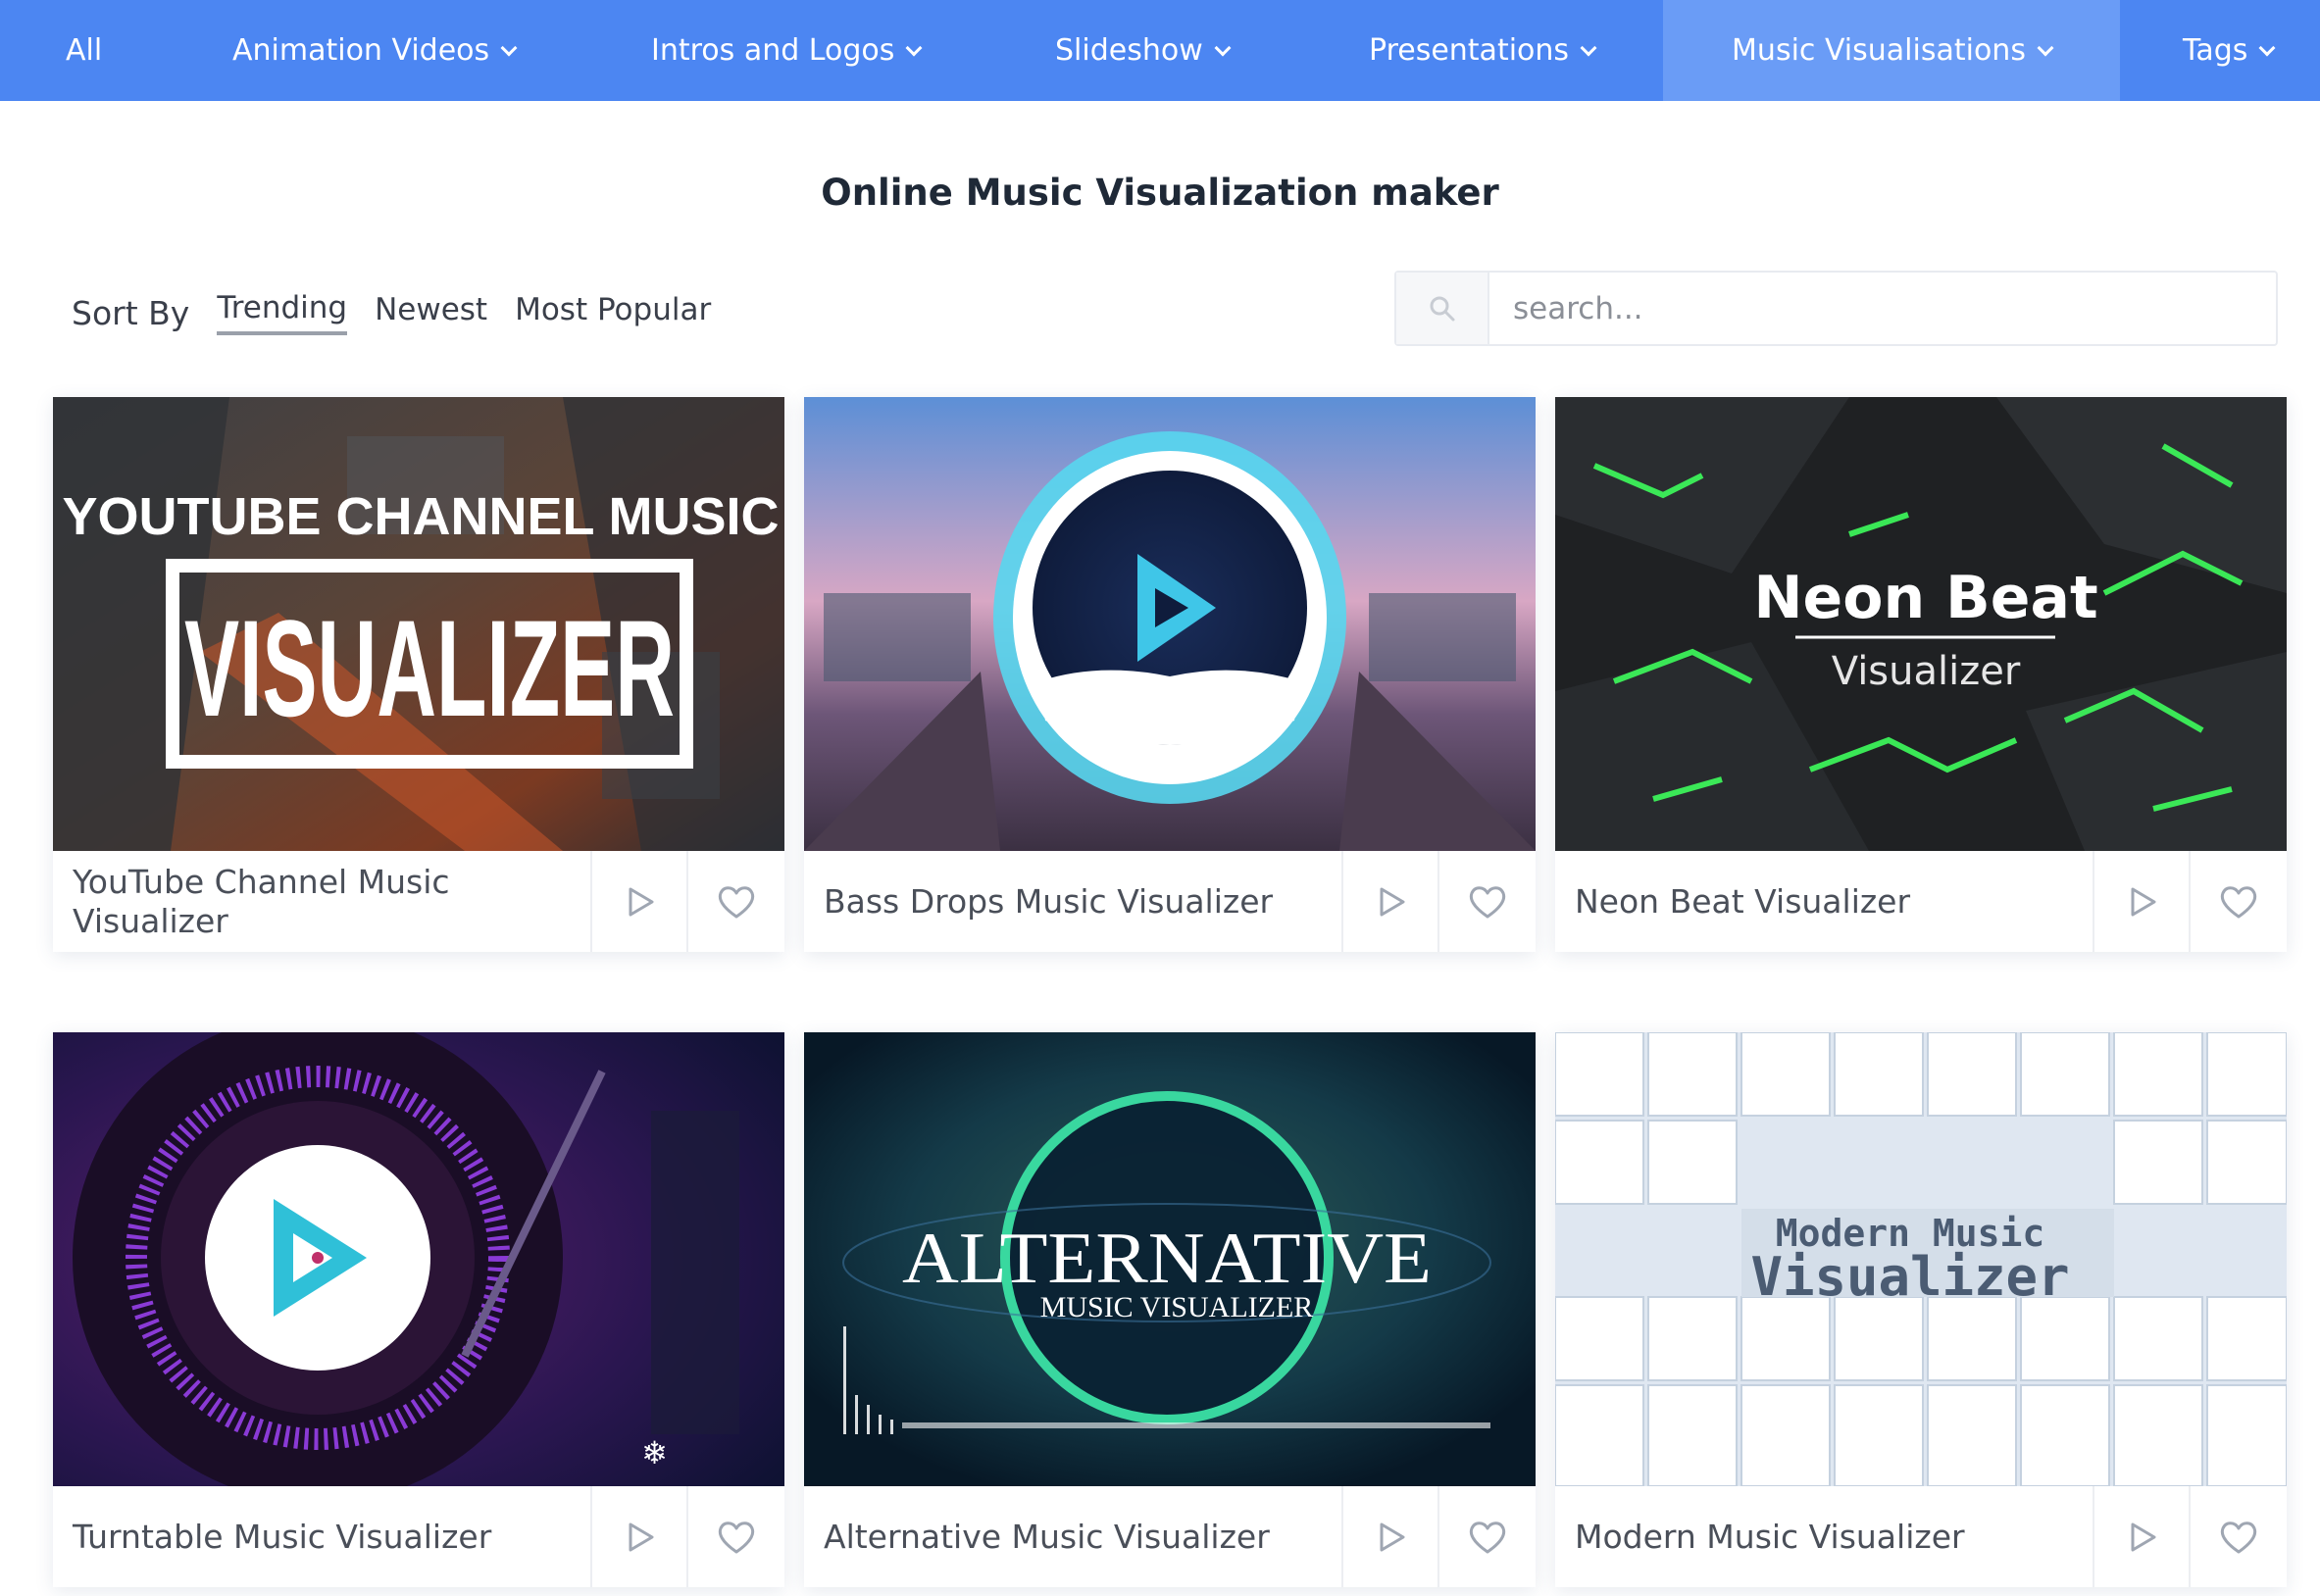 The height and width of the screenshot is (1596, 2320). What do you see at coordinates (1470, 50) in the screenshot?
I see `nav-label: Presentations` at bounding box center [1470, 50].